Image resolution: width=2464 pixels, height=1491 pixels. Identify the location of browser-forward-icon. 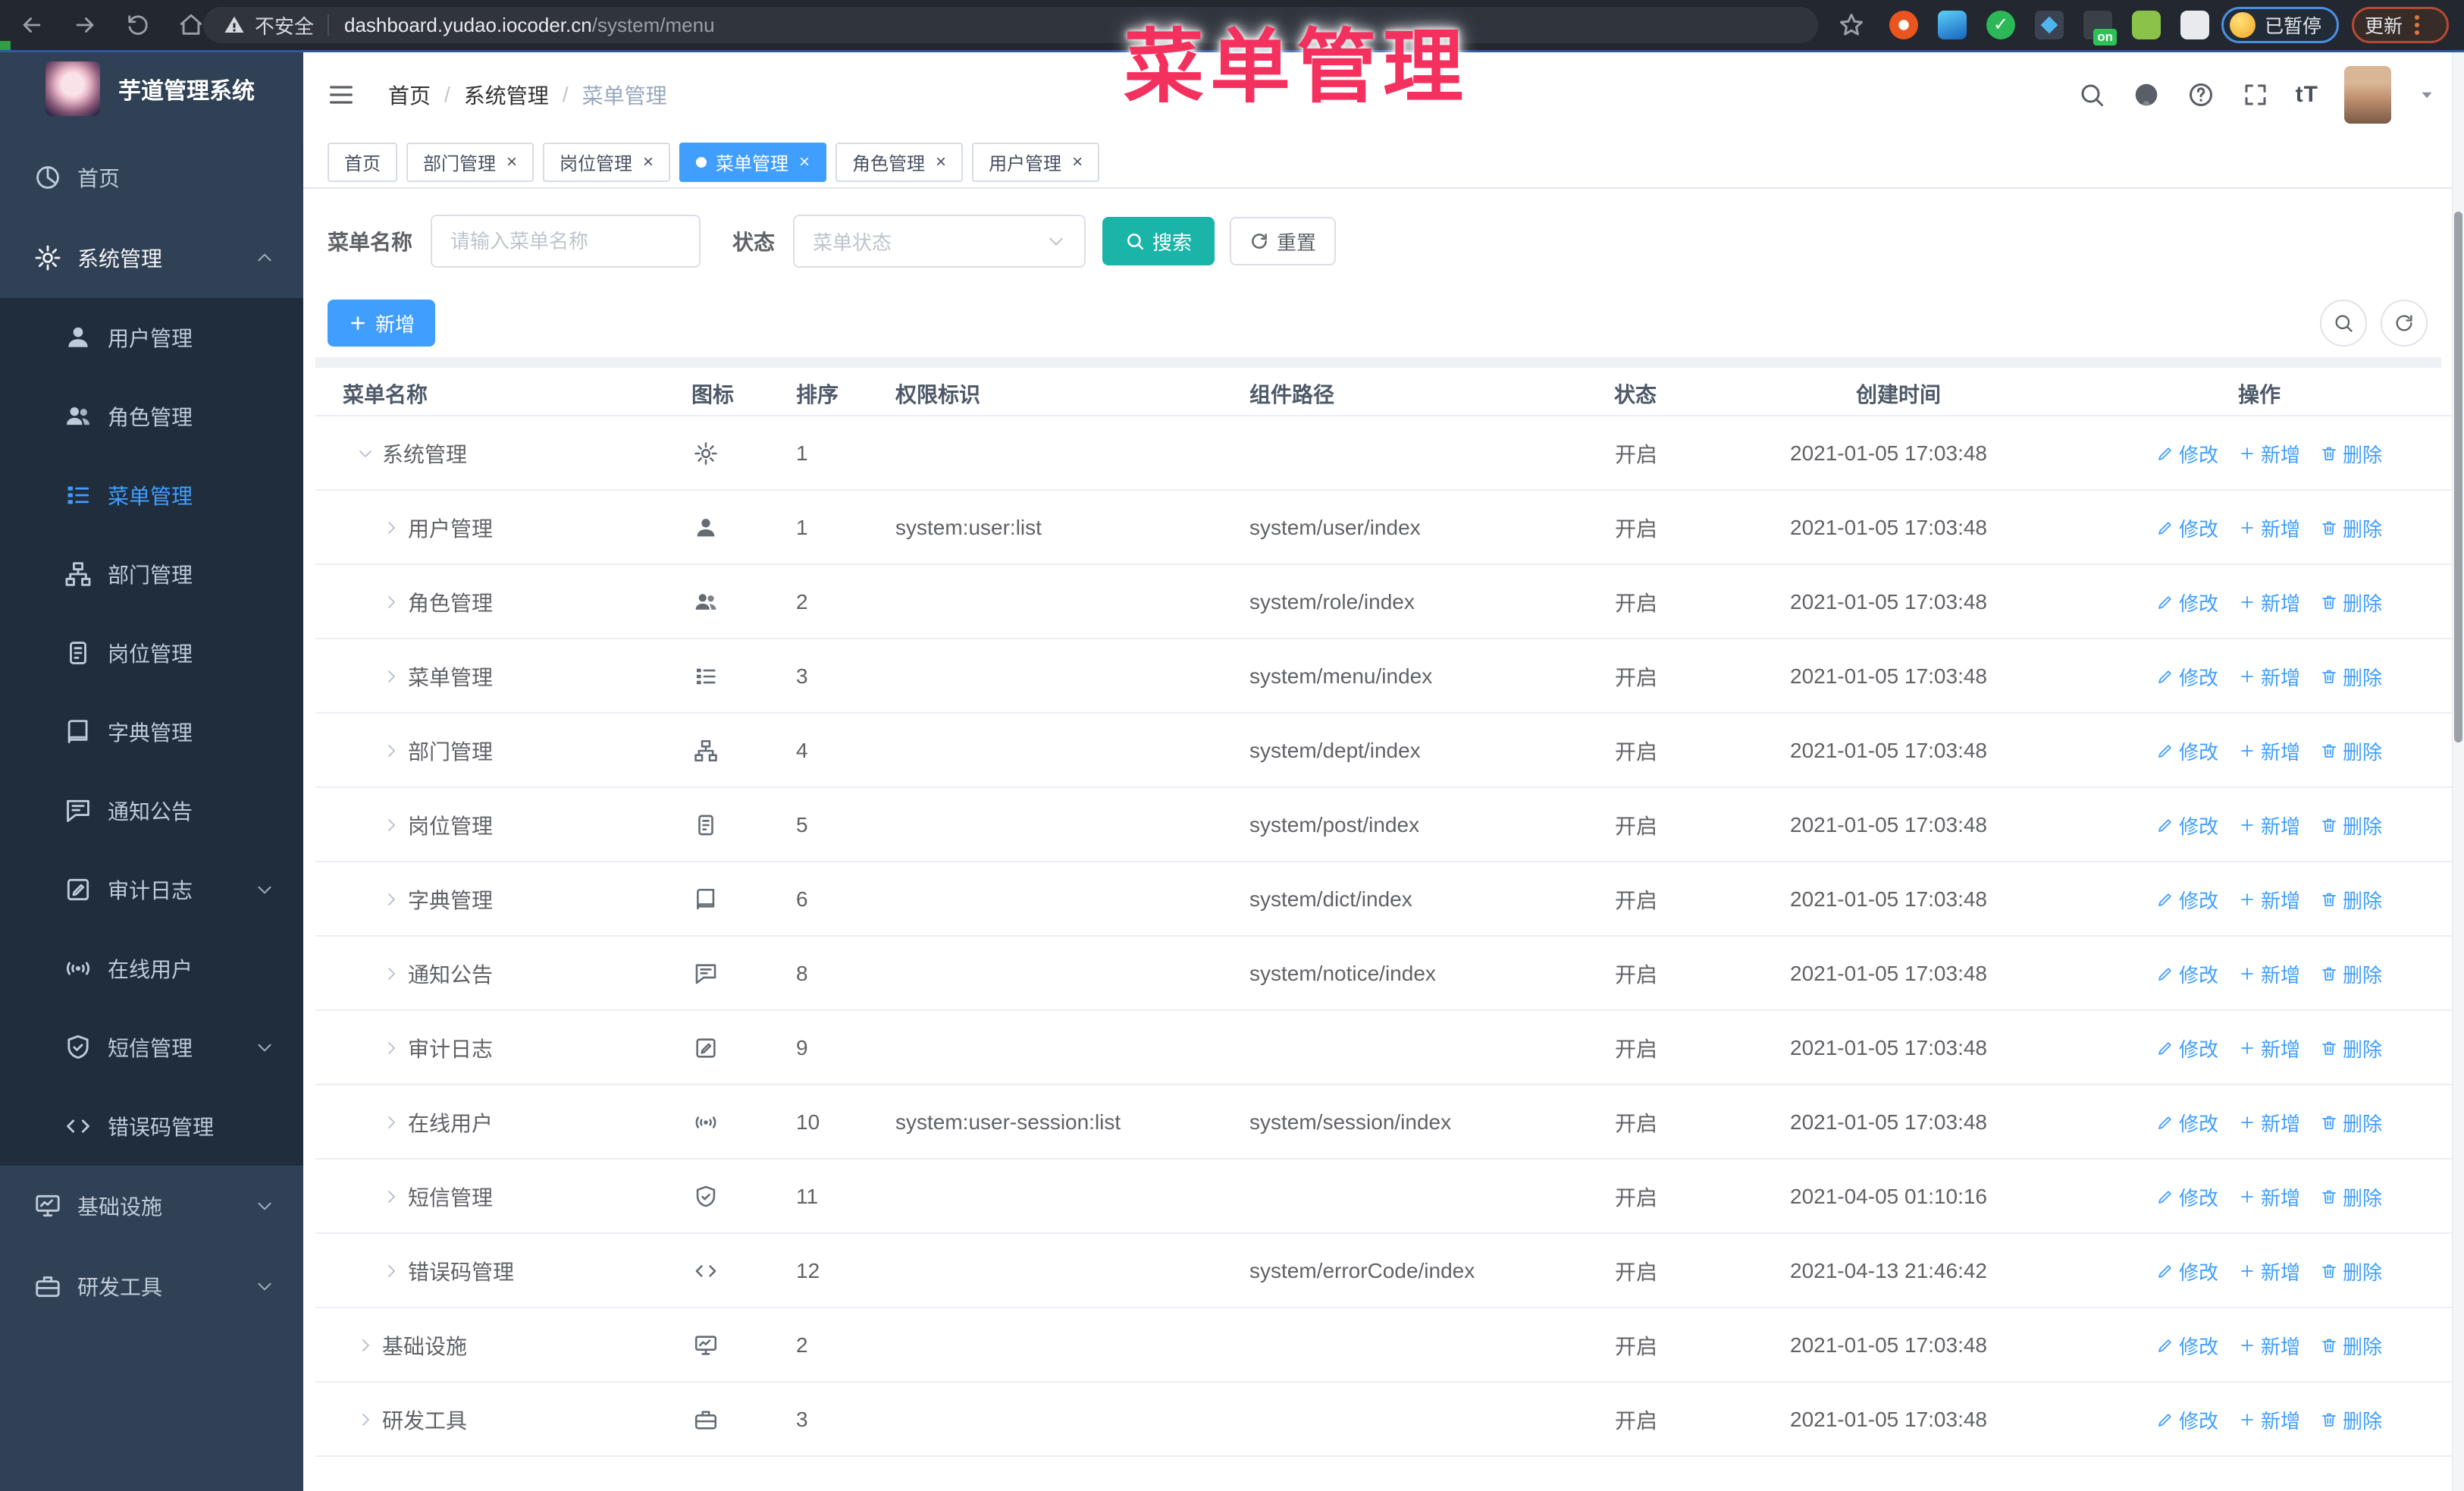
(85, 25).